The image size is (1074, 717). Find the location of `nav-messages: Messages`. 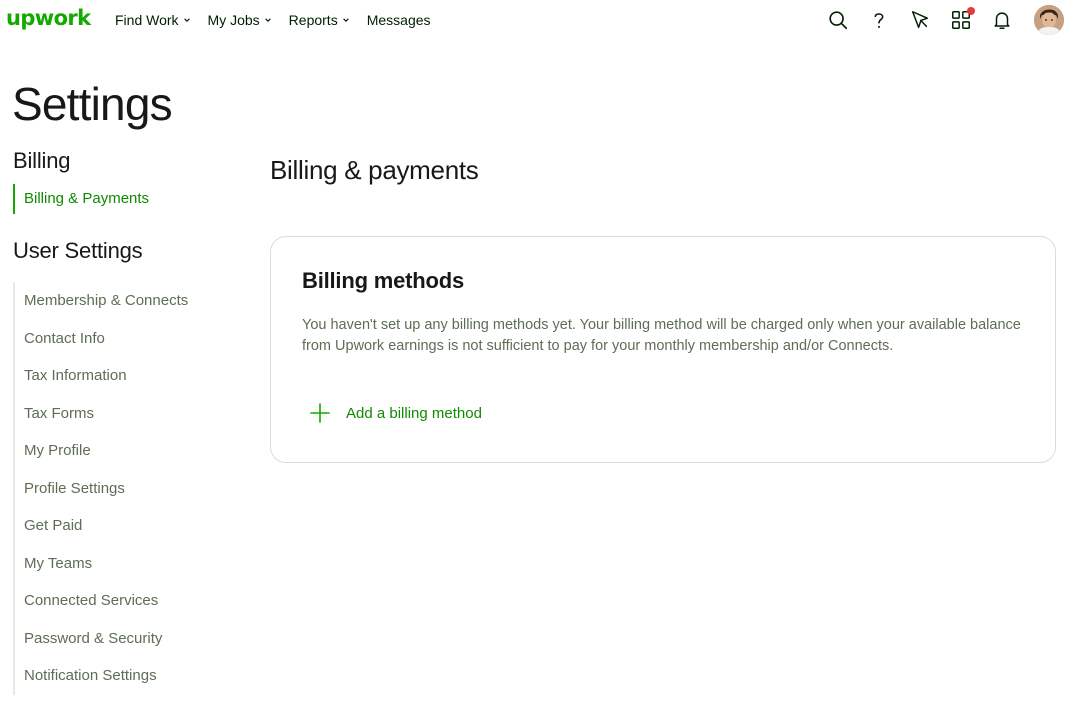

nav-messages: Messages is located at coordinates (399, 20).